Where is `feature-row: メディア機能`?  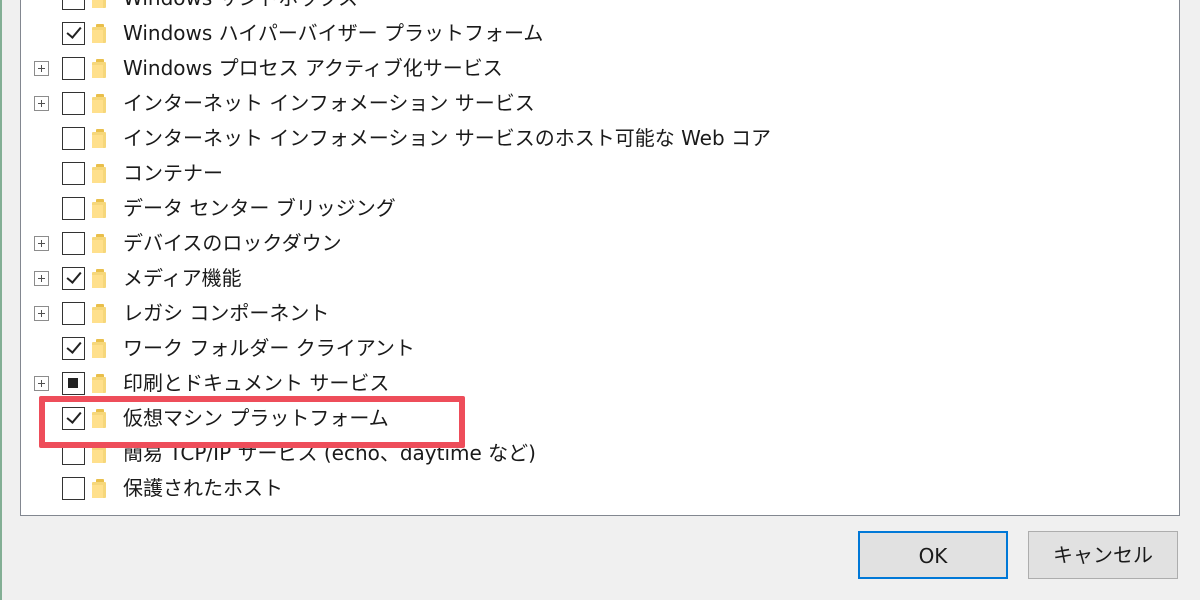 feature-row: メディア機能 is located at coordinates (600, 278).